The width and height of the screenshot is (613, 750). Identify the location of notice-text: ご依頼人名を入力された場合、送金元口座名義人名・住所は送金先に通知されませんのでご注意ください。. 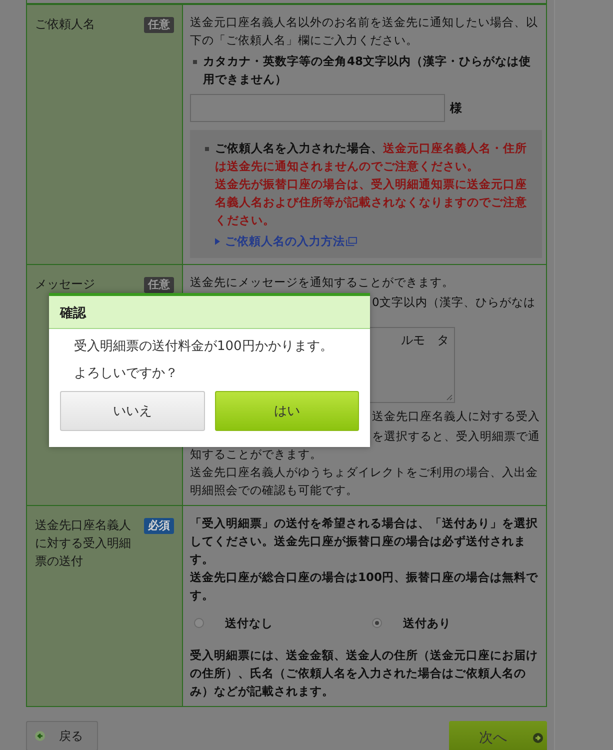
(371, 157).